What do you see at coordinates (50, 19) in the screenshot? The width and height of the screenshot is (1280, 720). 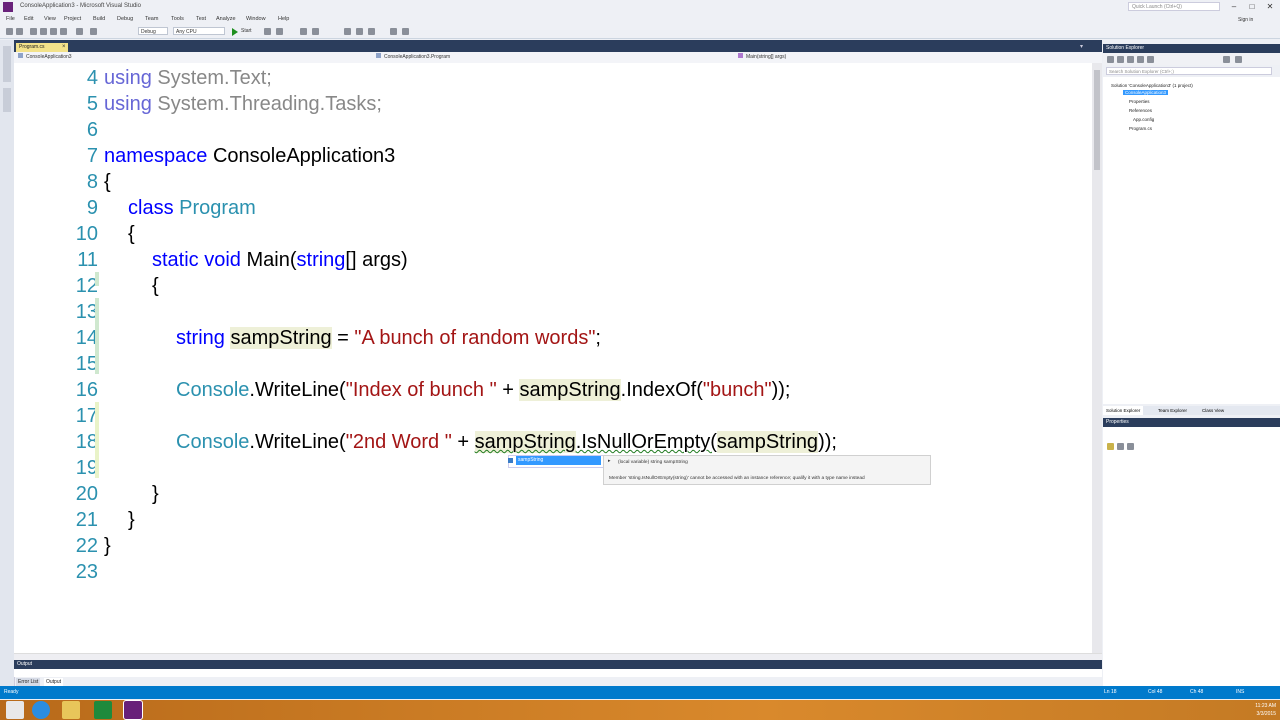 I see `menu-view: View` at bounding box center [50, 19].